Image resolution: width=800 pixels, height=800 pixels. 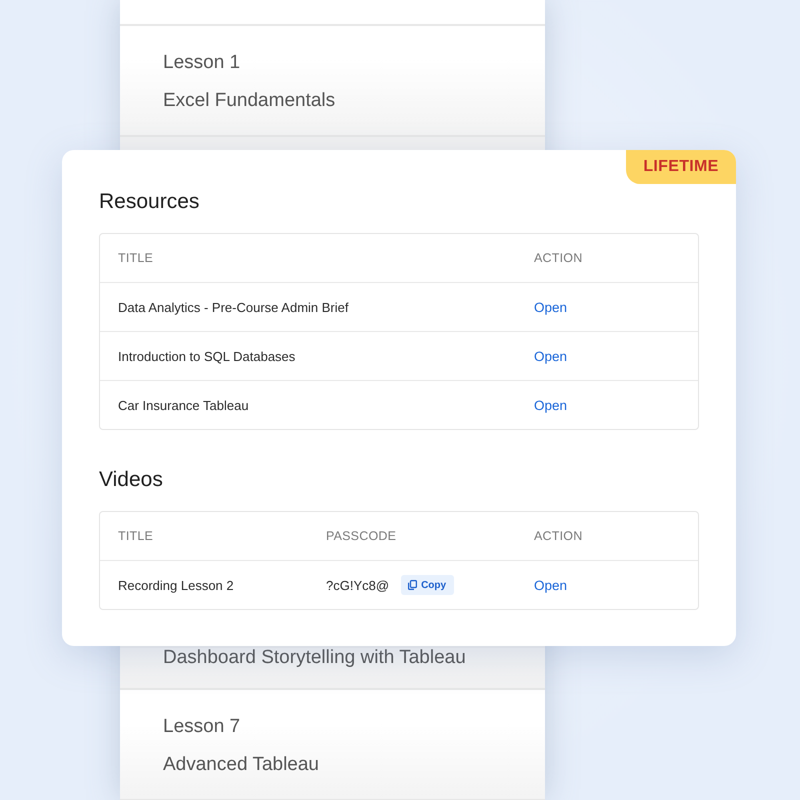 What do you see at coordinates (413, 585) in the screenshot?
I see `copy-icon` at bounding box center [413, 585].